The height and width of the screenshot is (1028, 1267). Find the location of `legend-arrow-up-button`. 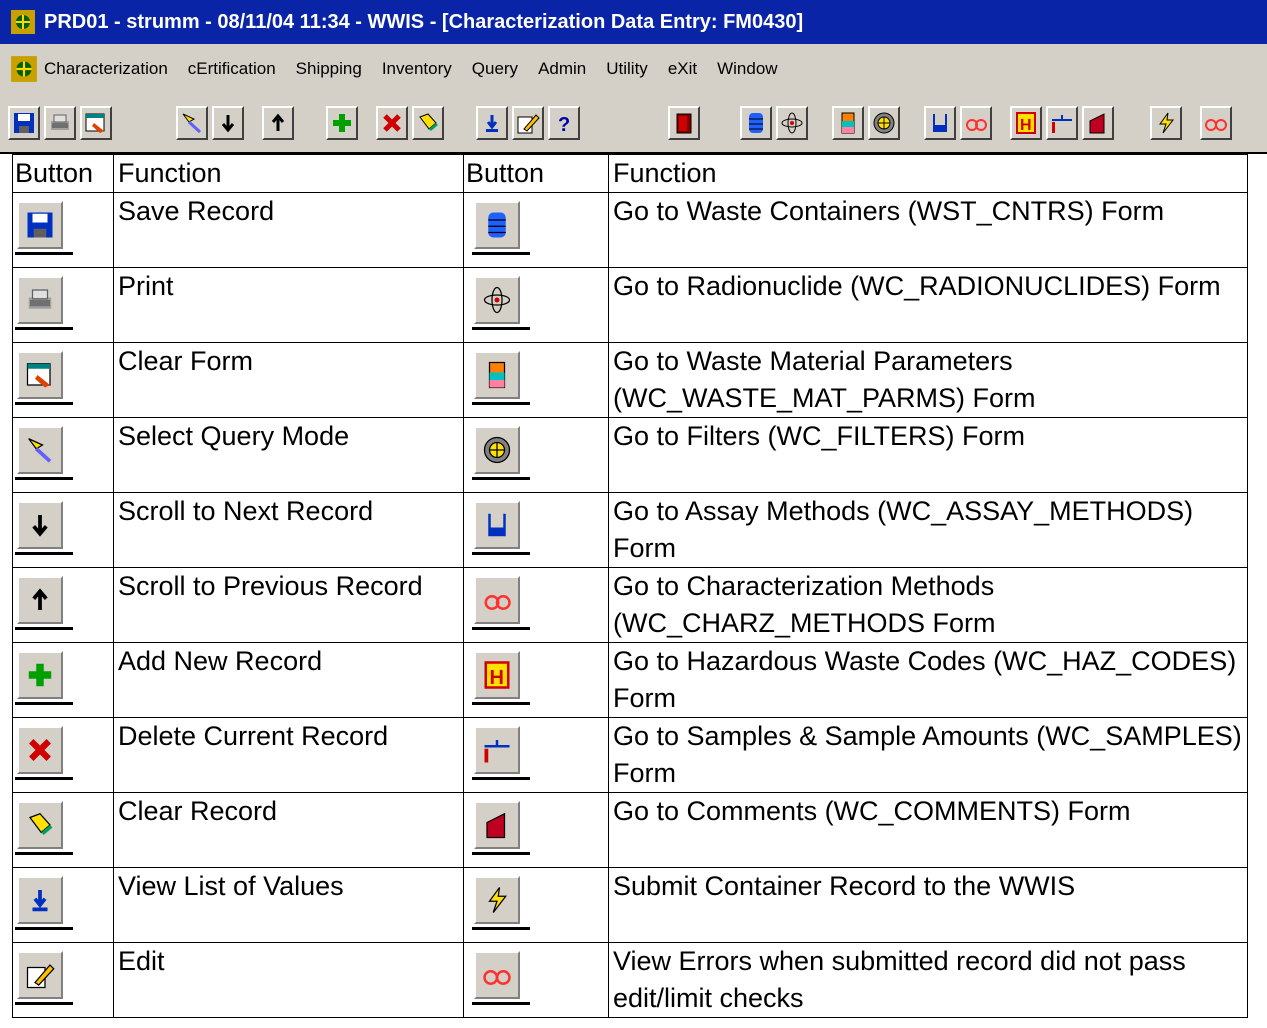

legend-arrow-up-button is located at coordinates (44, 603).